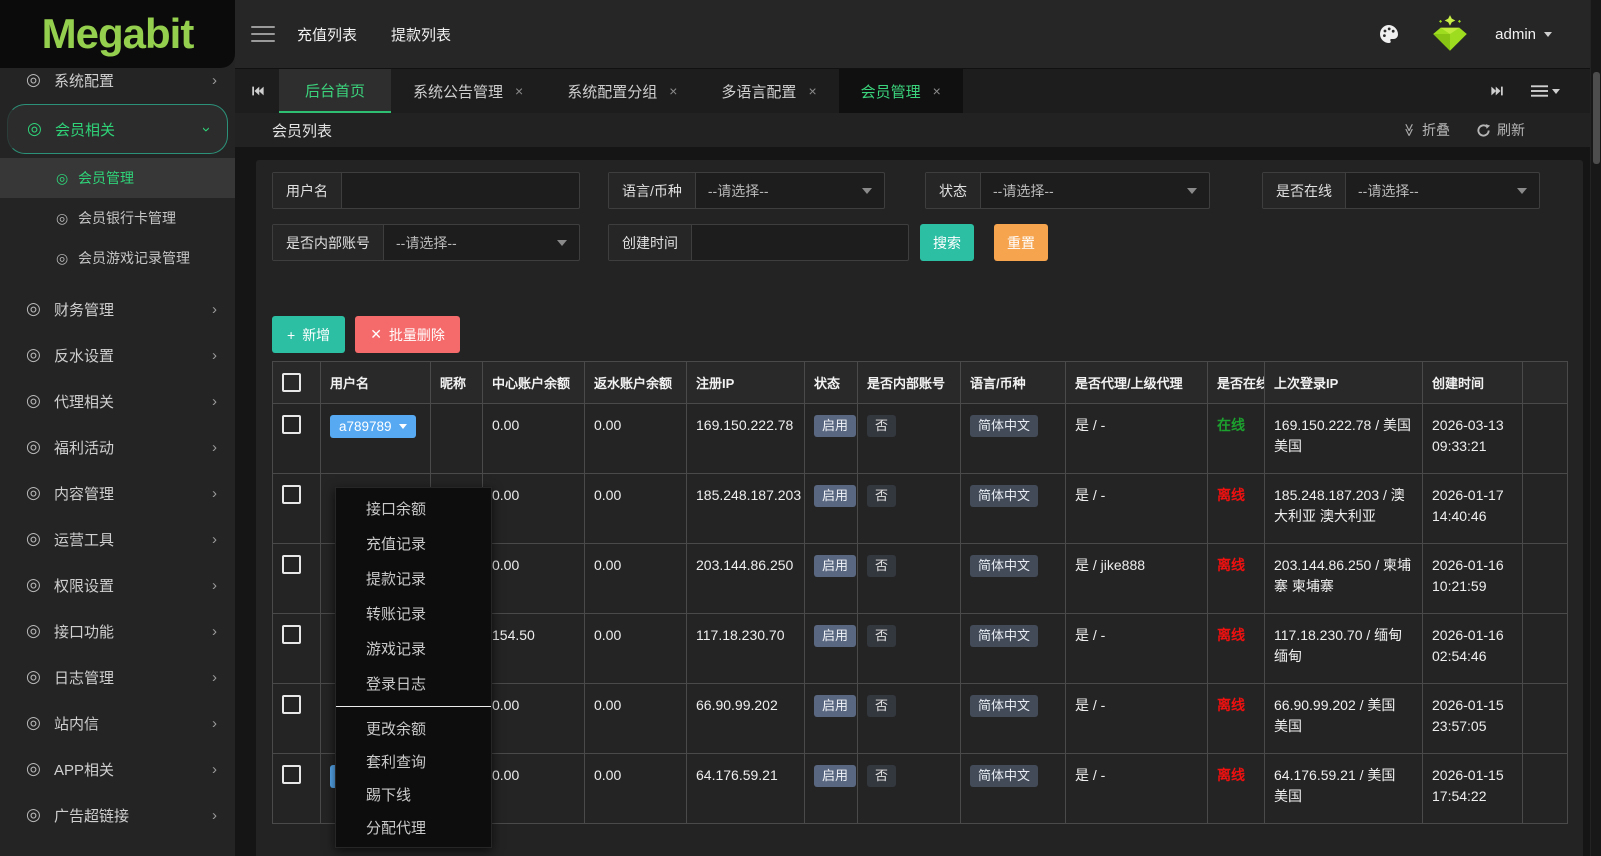  I want to click on sidebar-item-member: ◎ 会员相关 ›, so click(117, 129).